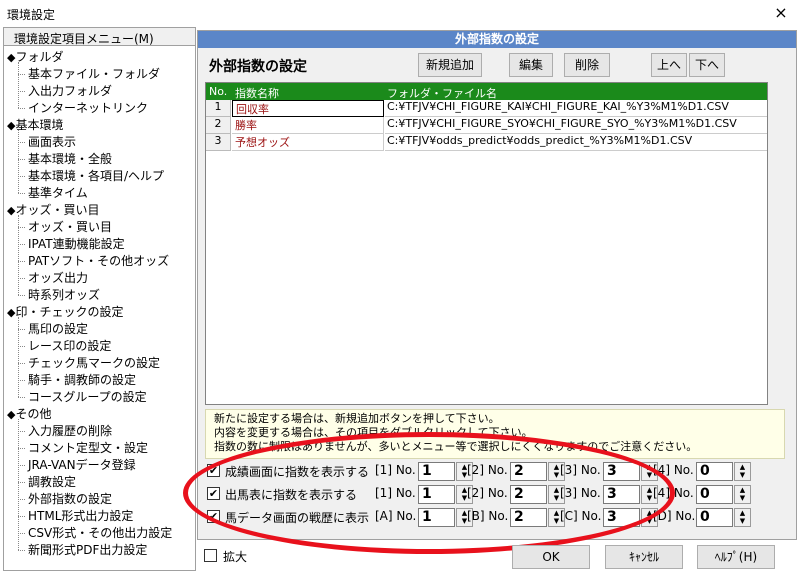 The image size is (800, 575). What do you see at coordinates (87, 549) in the screenshot?
I see `menu-item: 新聞形式PDF出力設定` at bounding box center [87, 549].